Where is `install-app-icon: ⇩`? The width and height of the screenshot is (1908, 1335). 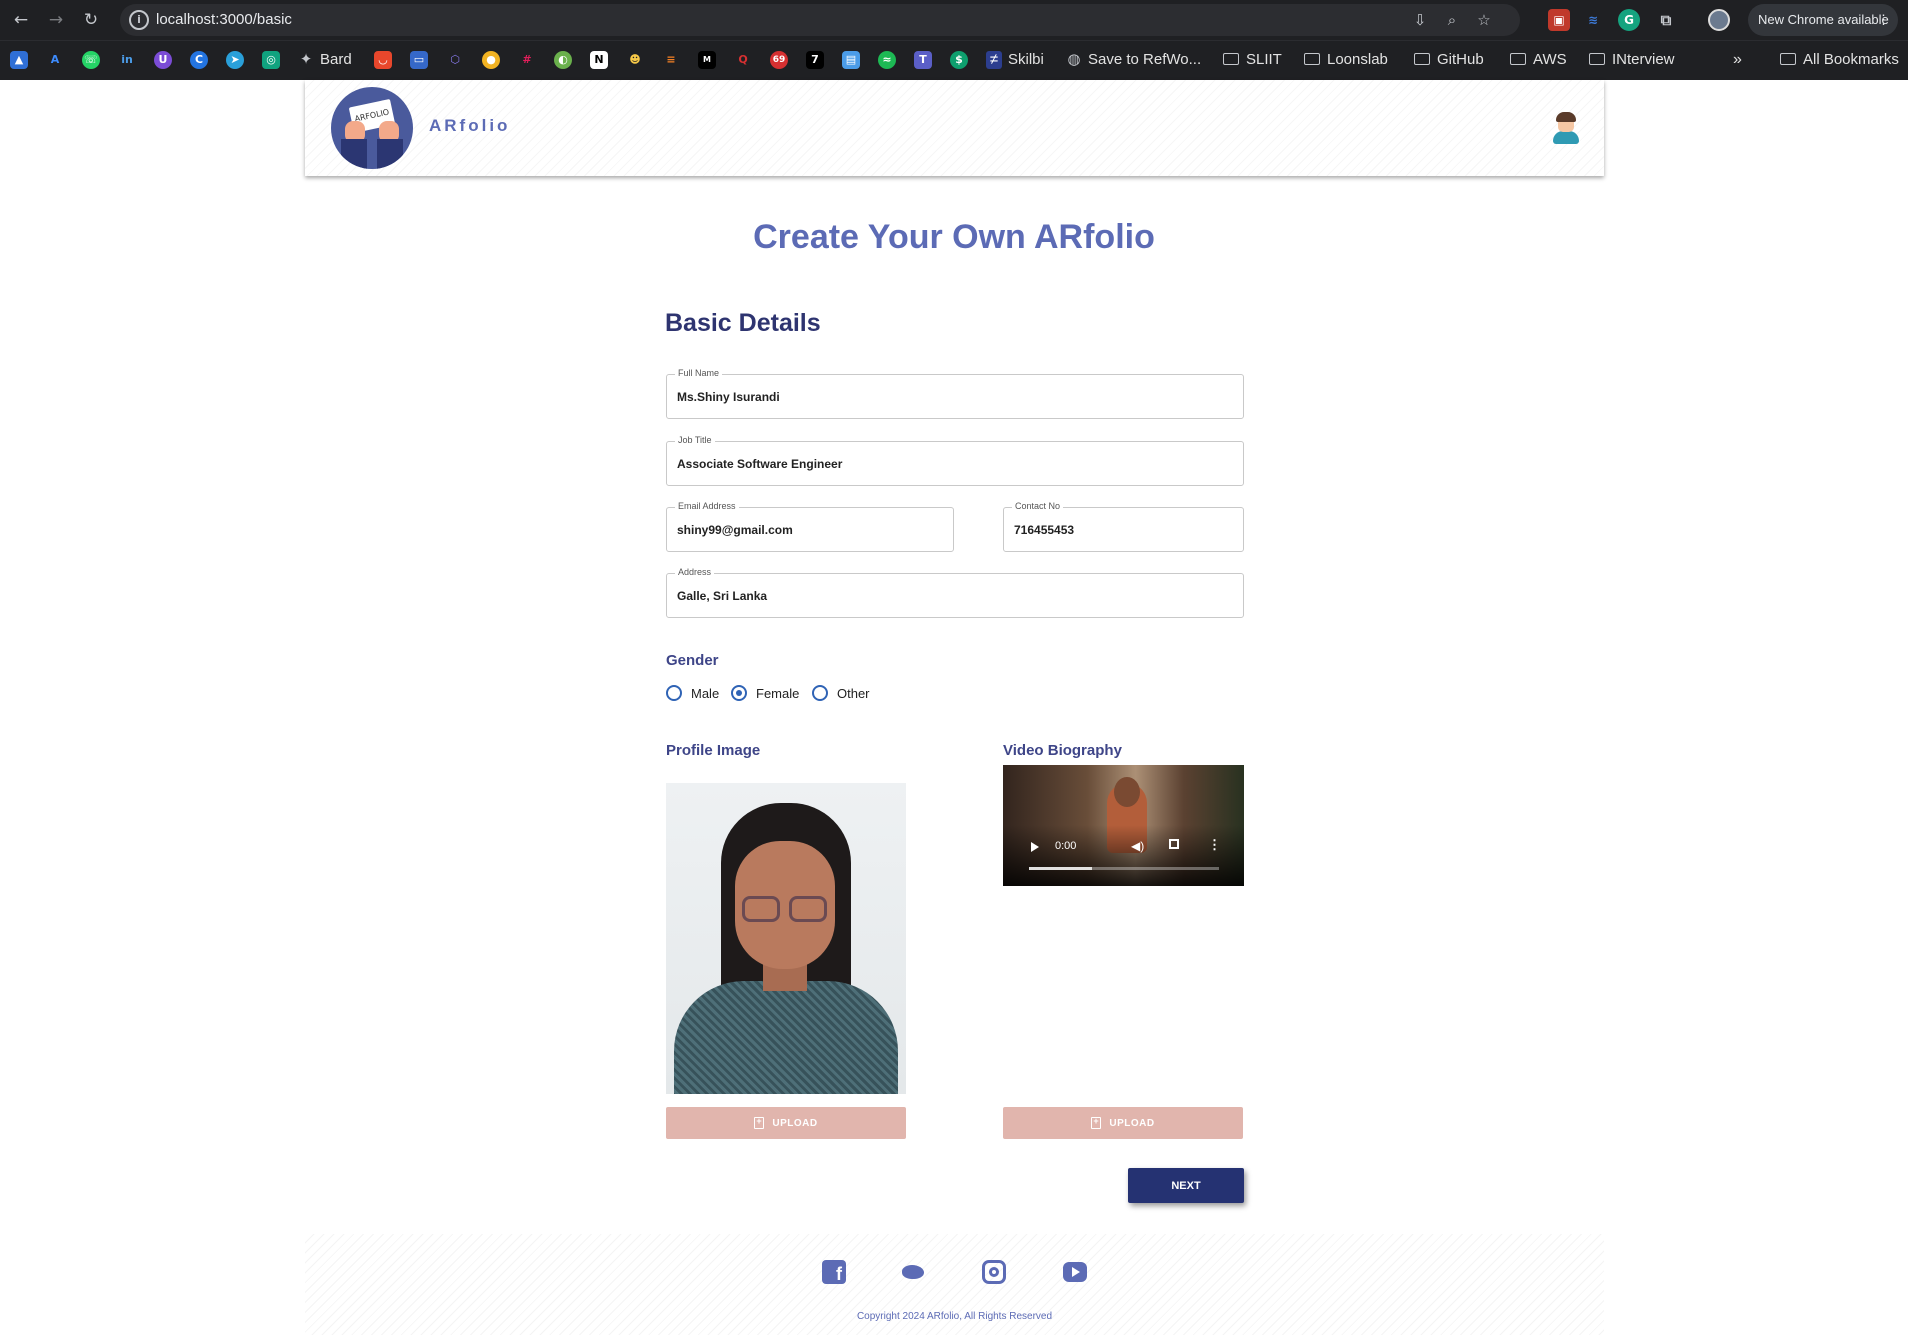 install-app-icon: ⇩ is located at coordinates (1420, 20).